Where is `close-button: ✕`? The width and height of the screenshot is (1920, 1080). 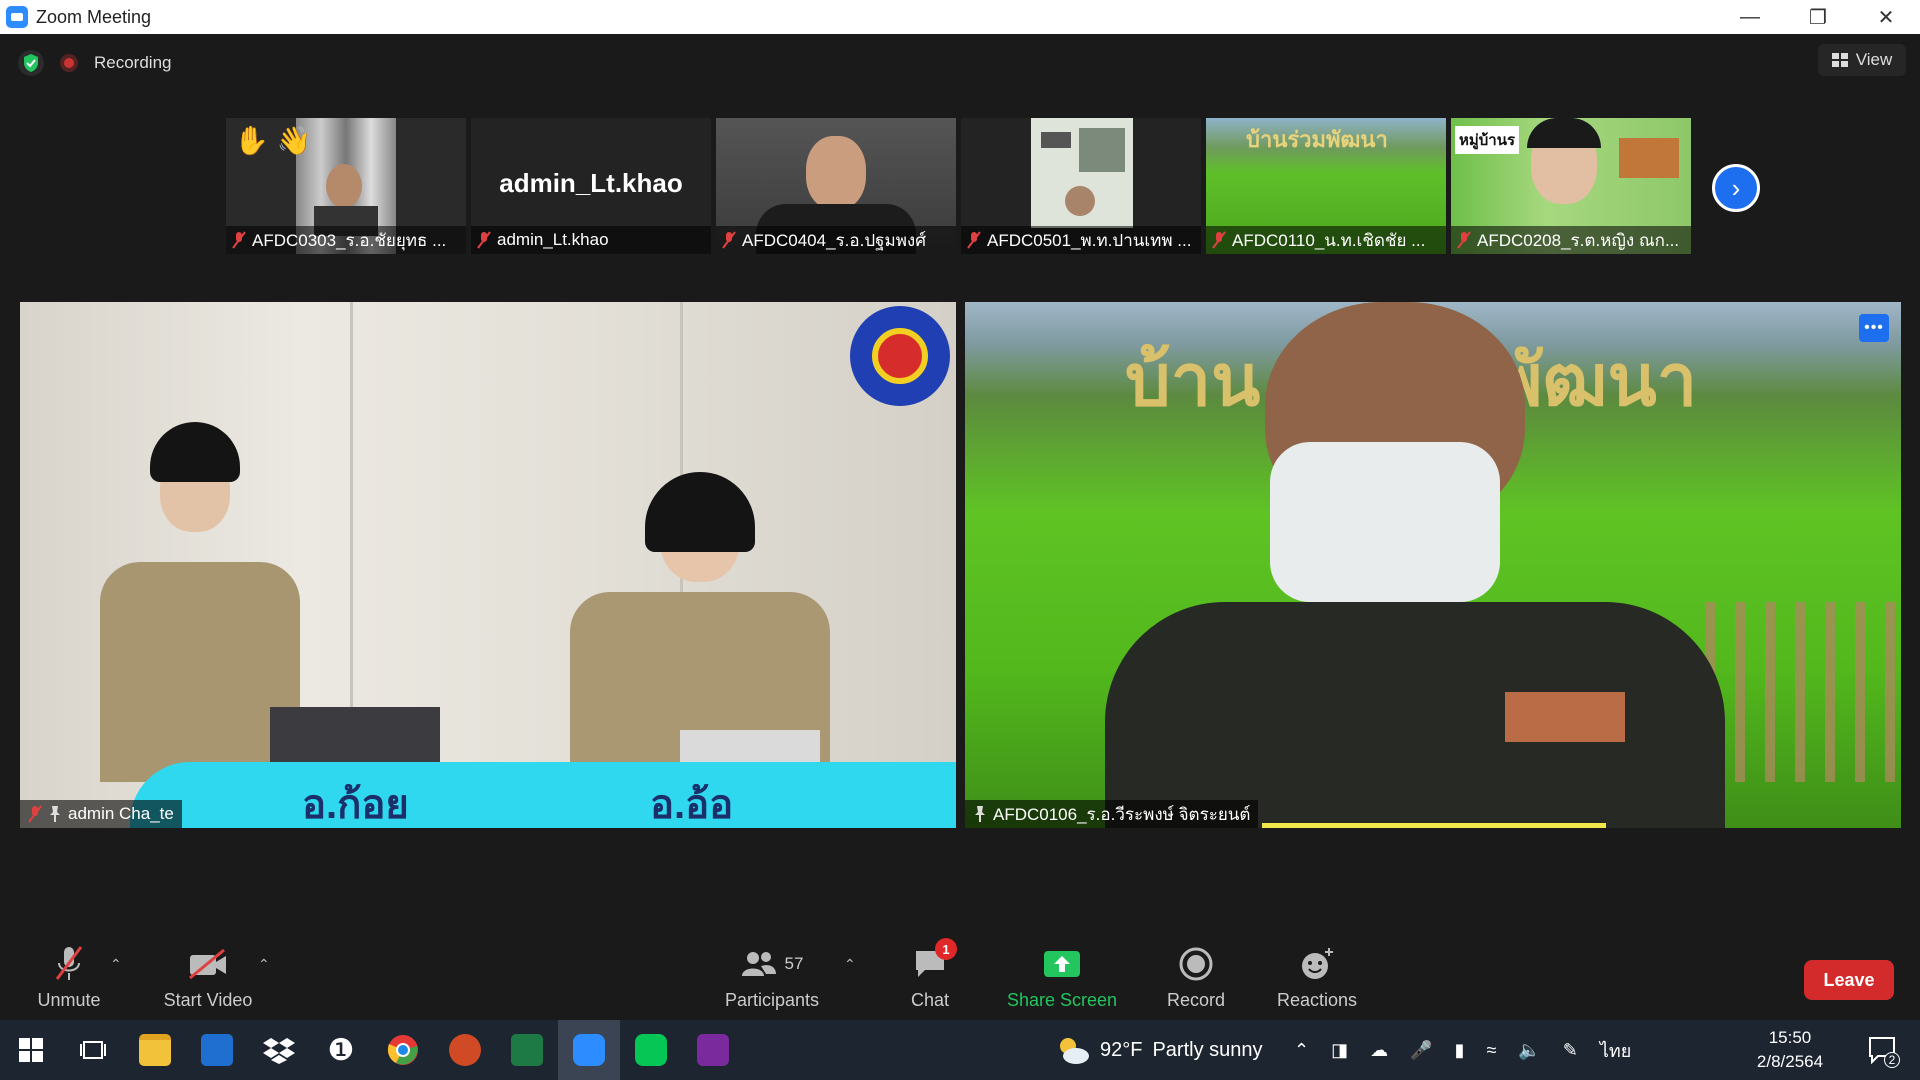 close-button: ✕ is located at coordinates (1886, 17).